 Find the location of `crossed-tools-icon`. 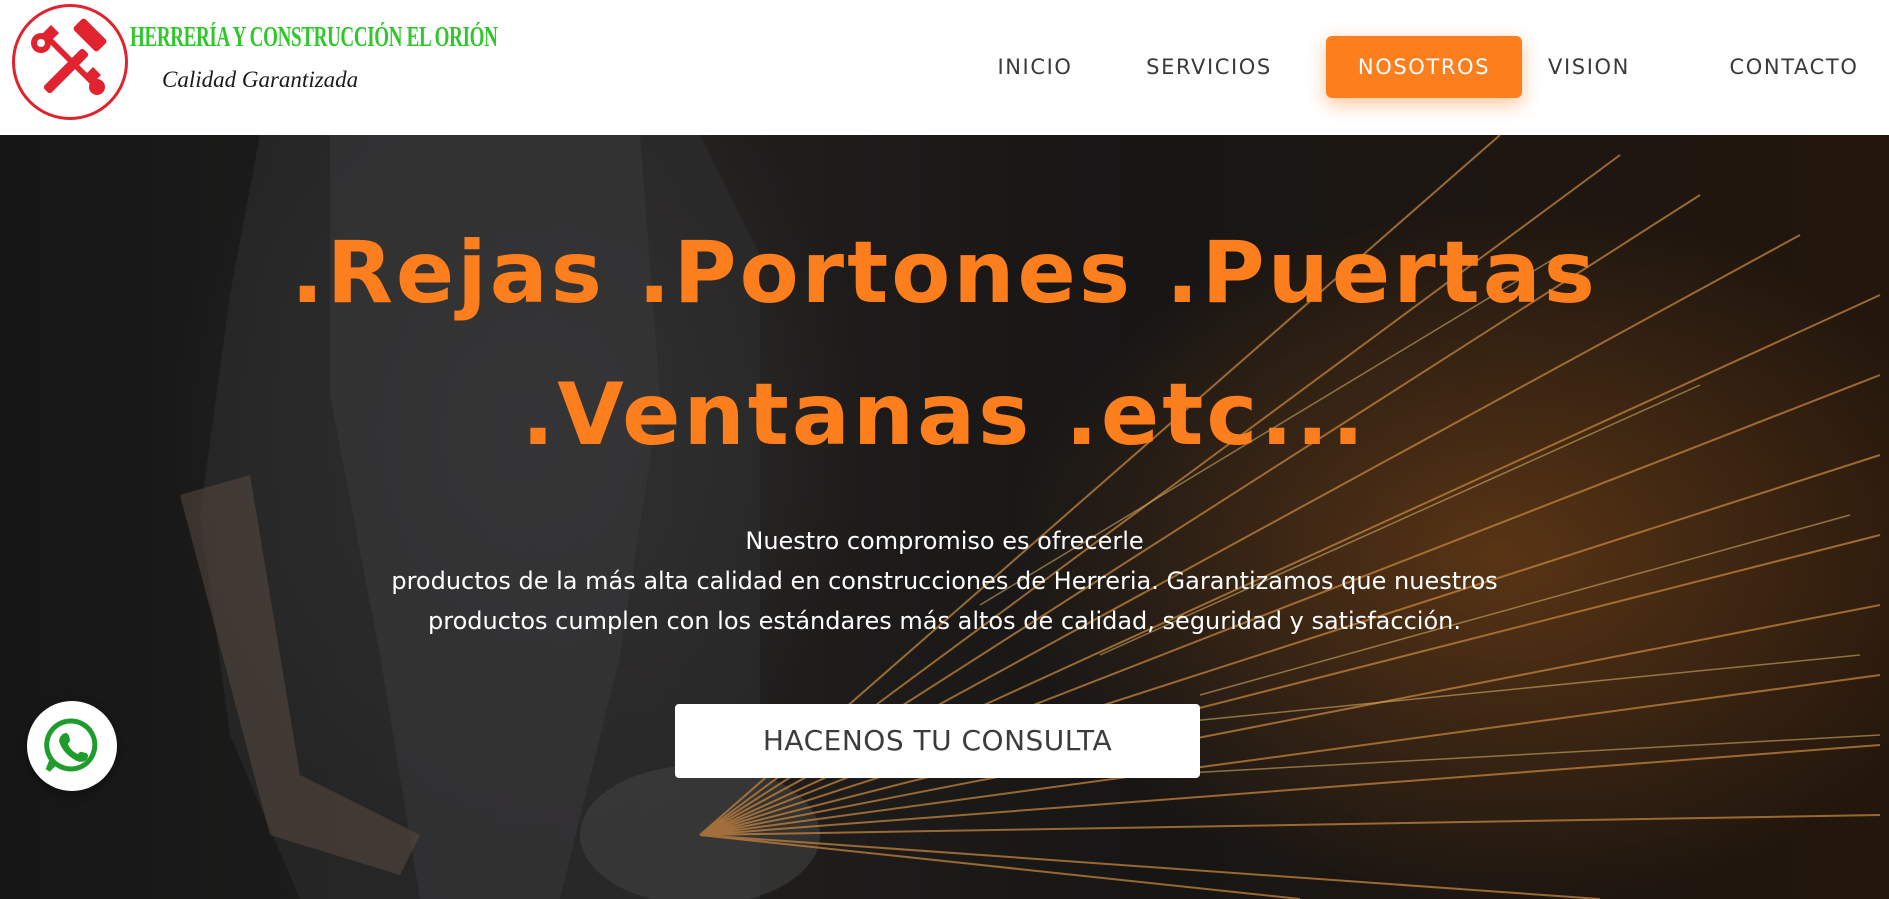

crossed-tools-icon is located at coordinates (69, 56).